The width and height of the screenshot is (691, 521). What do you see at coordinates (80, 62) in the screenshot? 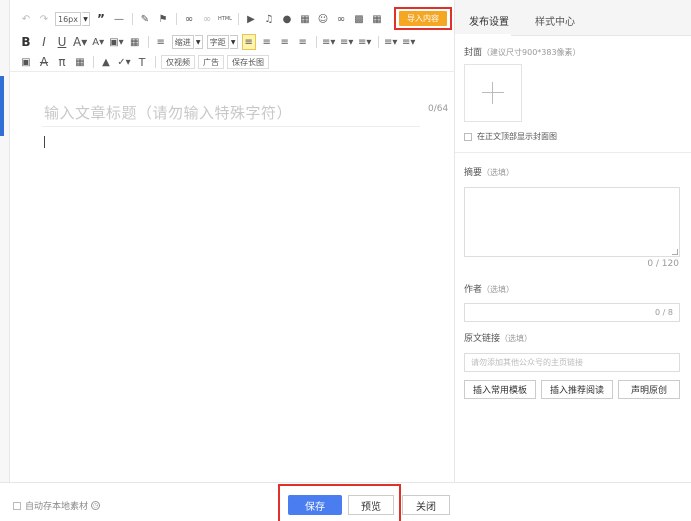
I see `table-insert-icon: ▦` at bounding box center [80, 62].